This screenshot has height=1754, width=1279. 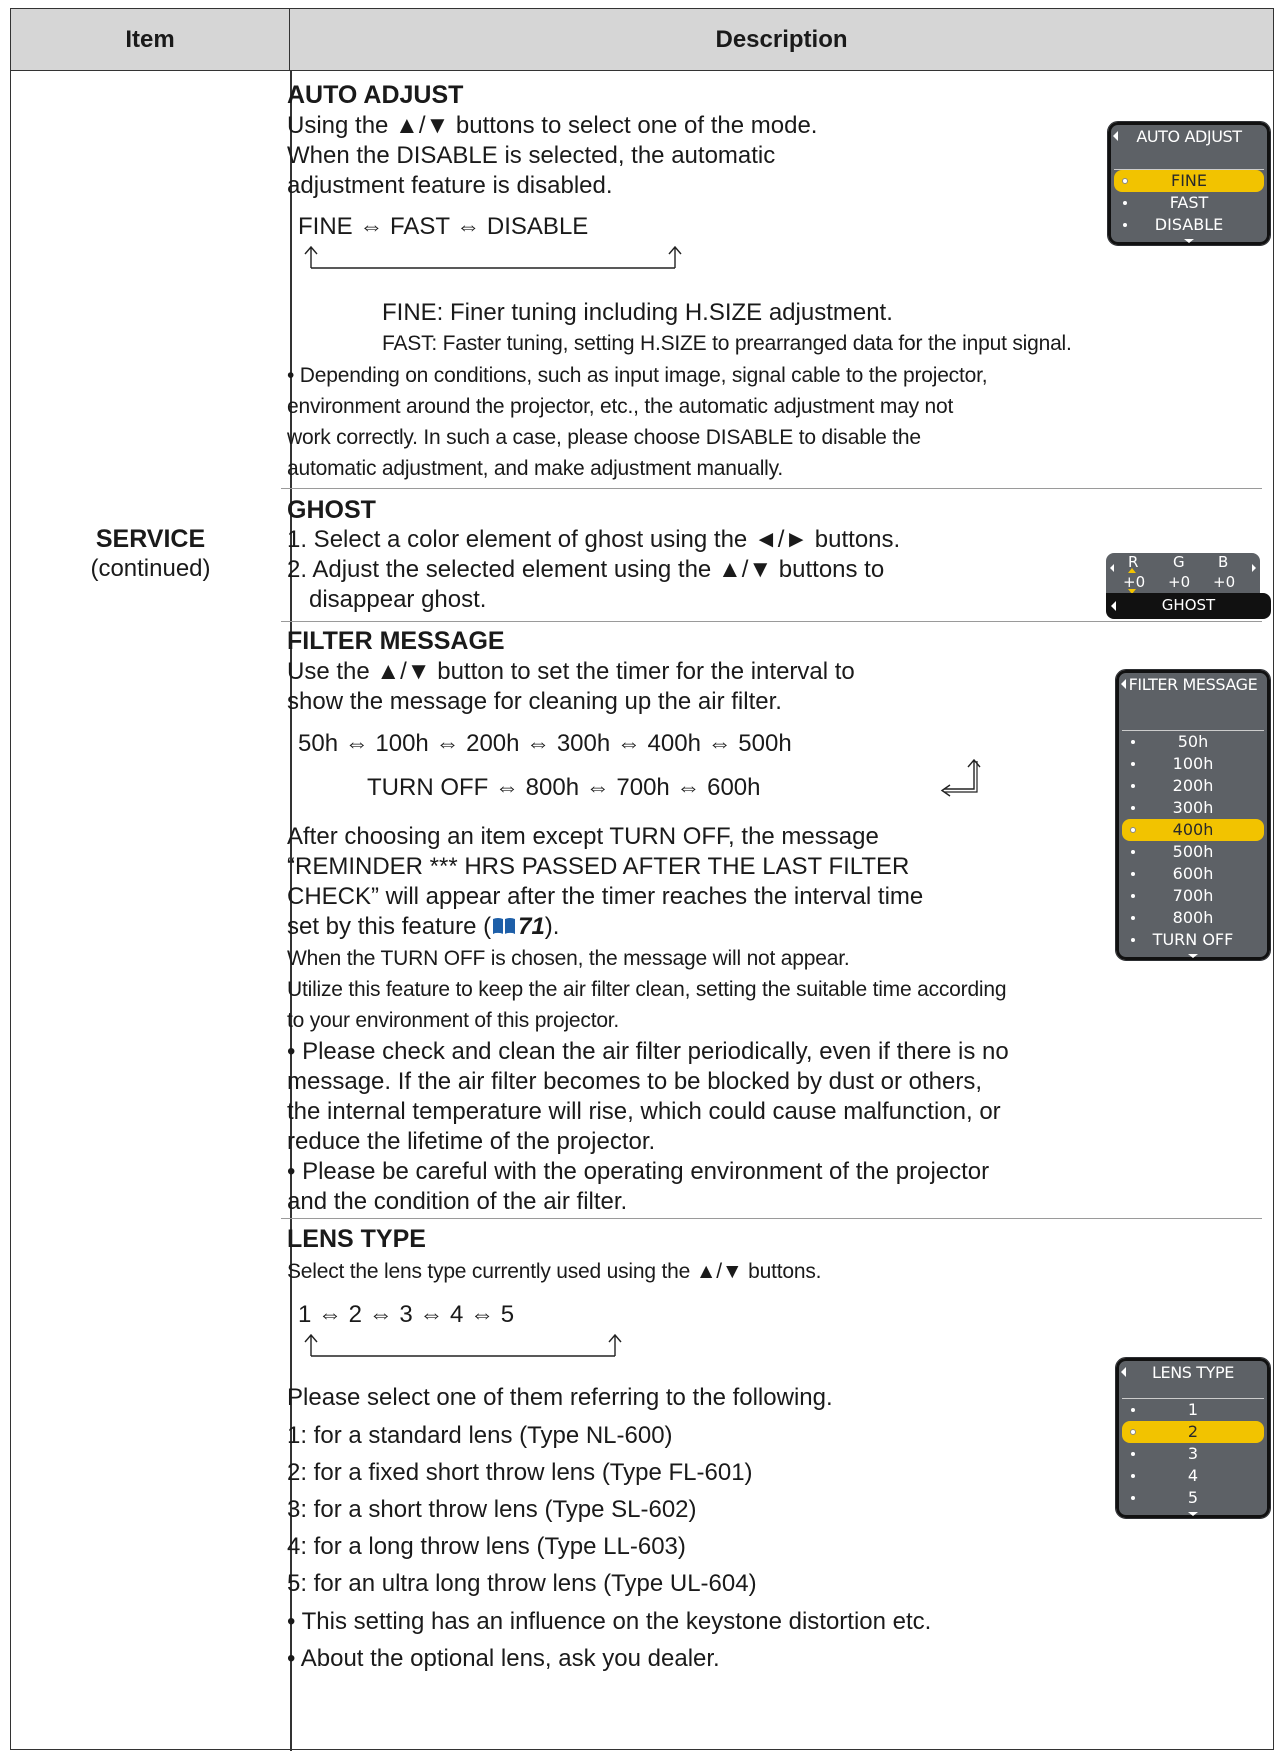 I want to click on lens-option3: 3: for a short throw lens (Type SL-602), so click(x=492, y=1509).